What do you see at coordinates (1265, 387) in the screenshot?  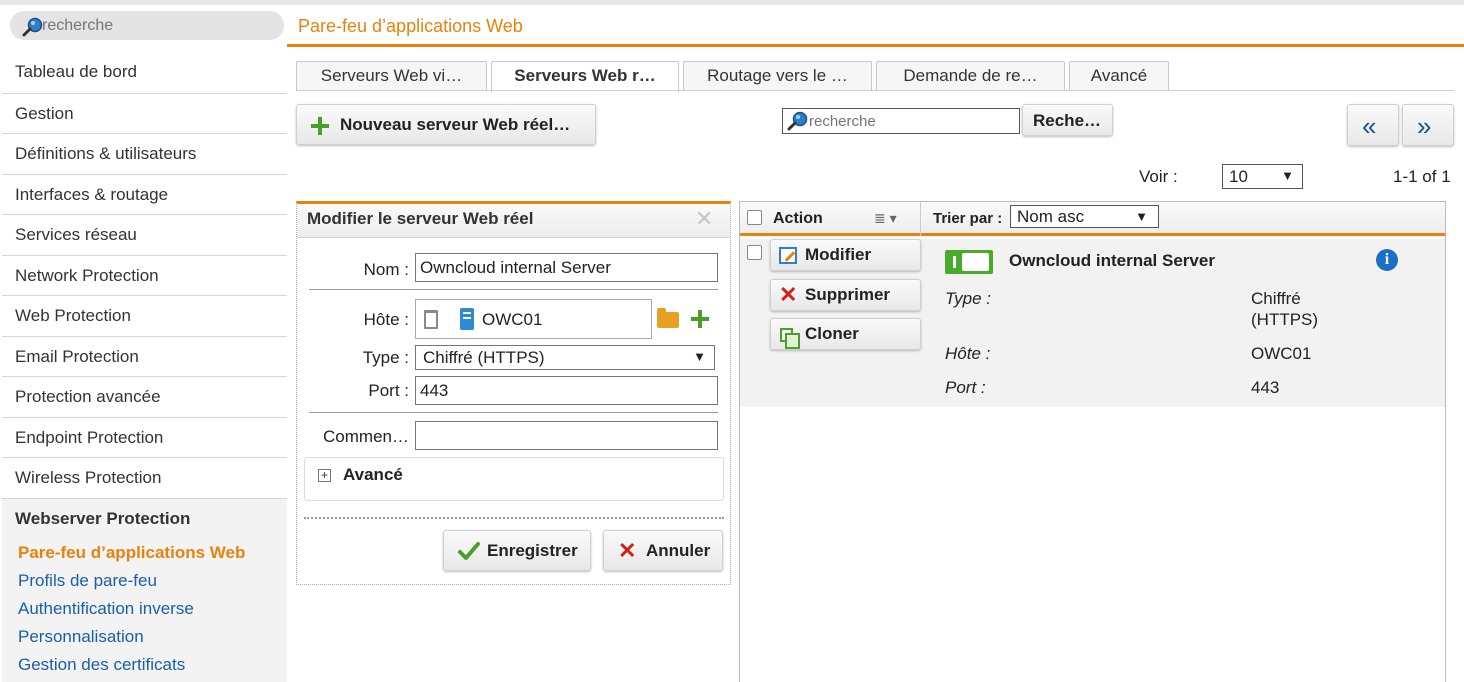 I see `port-value: 443` at bounding box center [1265, 387].